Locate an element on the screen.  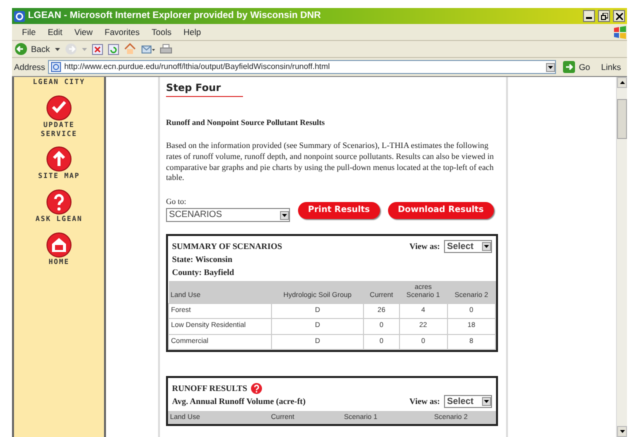
windows-logo-icon is located at coordinates (620, 32).